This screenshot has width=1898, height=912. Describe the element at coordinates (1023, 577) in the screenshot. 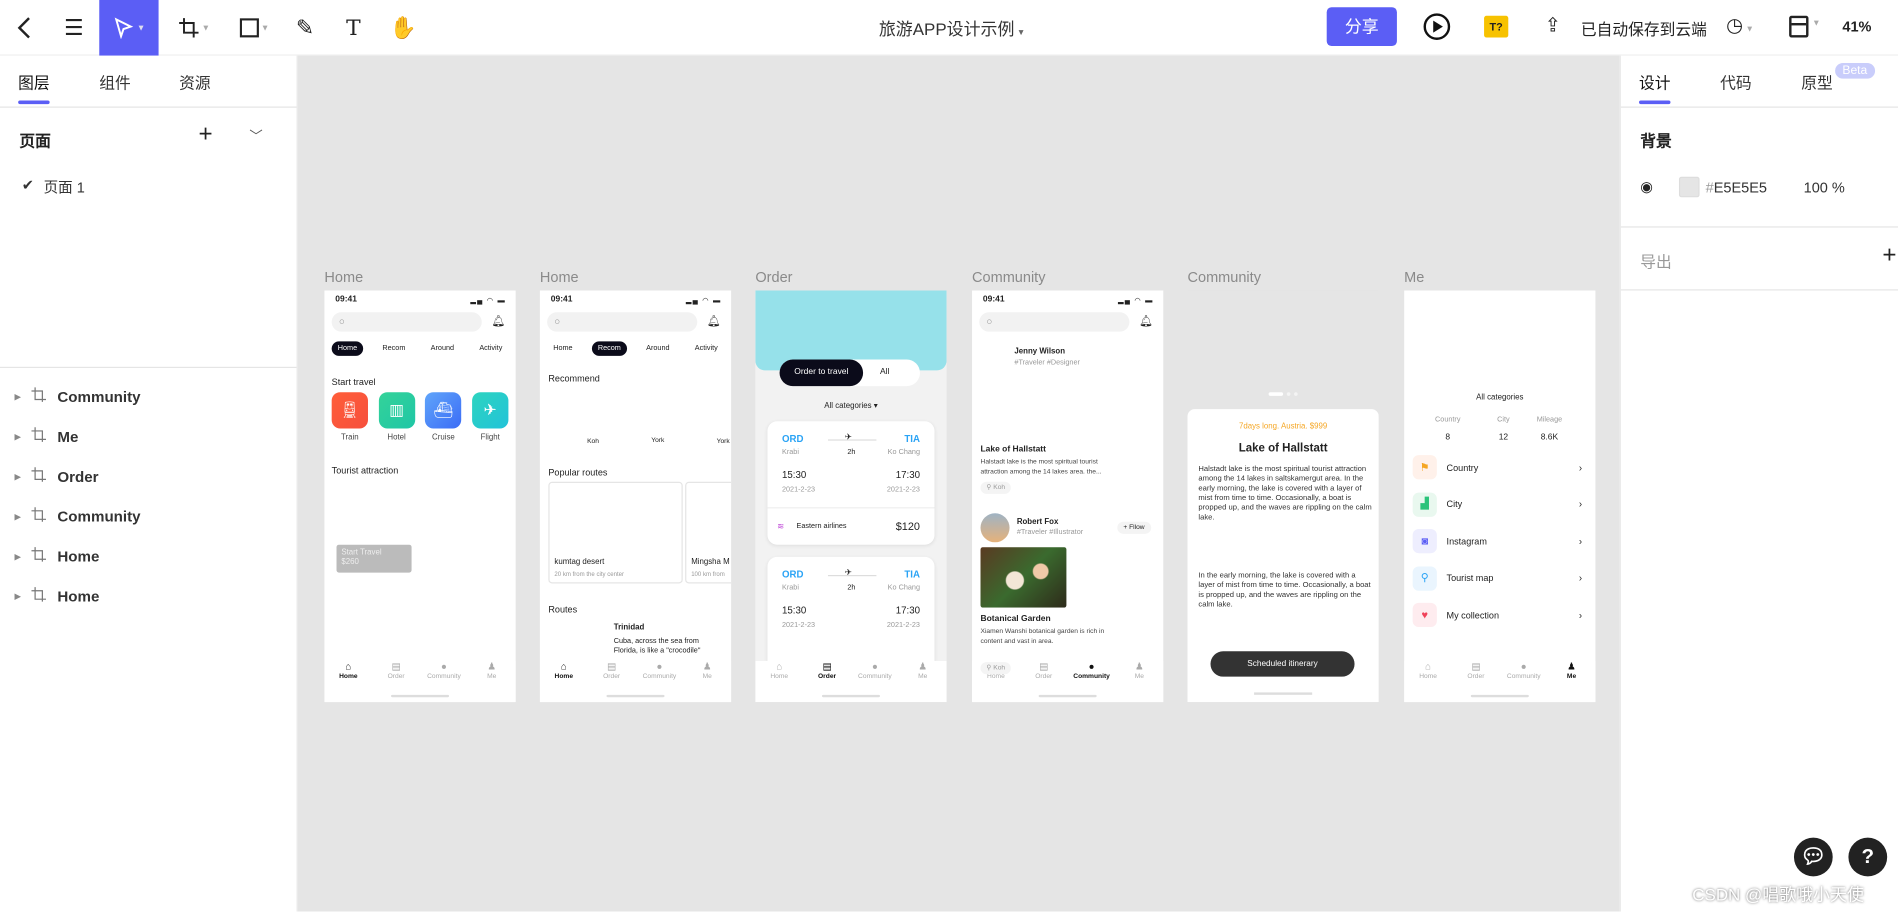

I see `post-image` at that location.